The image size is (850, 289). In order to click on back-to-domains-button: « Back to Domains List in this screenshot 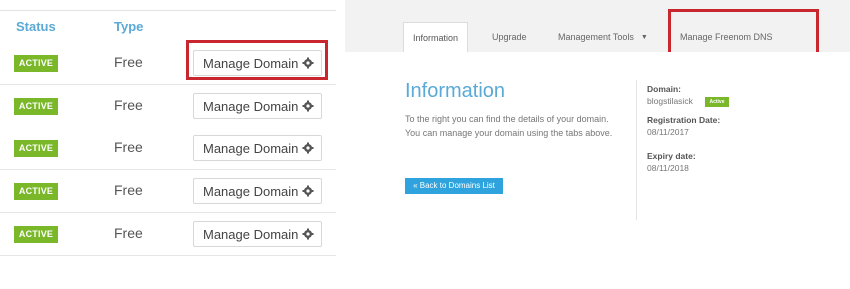, I will do `click(454, 186)`.